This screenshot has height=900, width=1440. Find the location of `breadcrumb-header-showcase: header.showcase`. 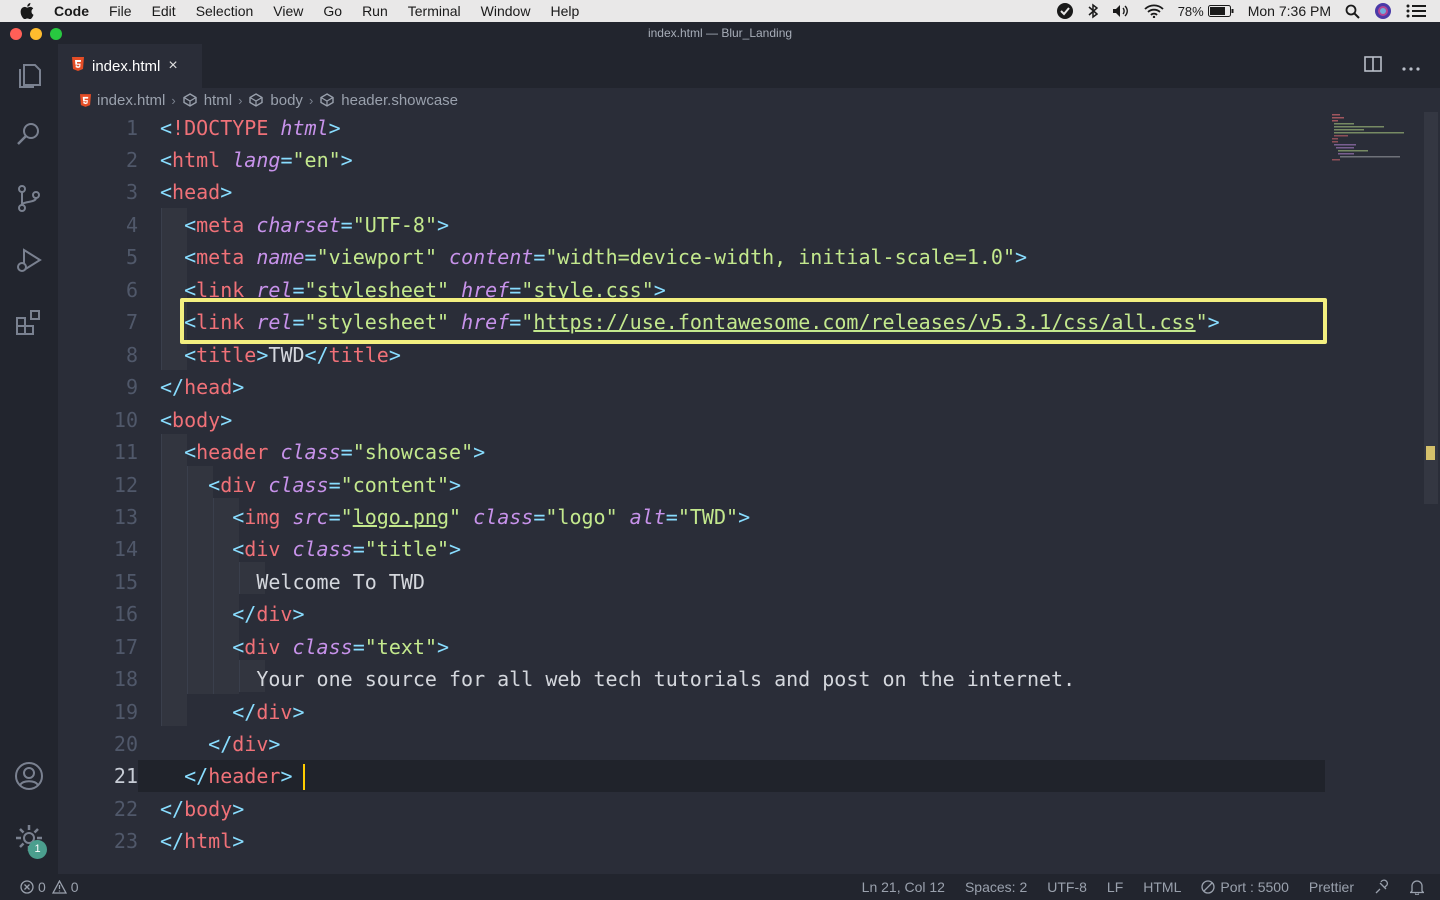

breadcrumb-header-showcase: header.showcase is located at coordinates (388, 100).